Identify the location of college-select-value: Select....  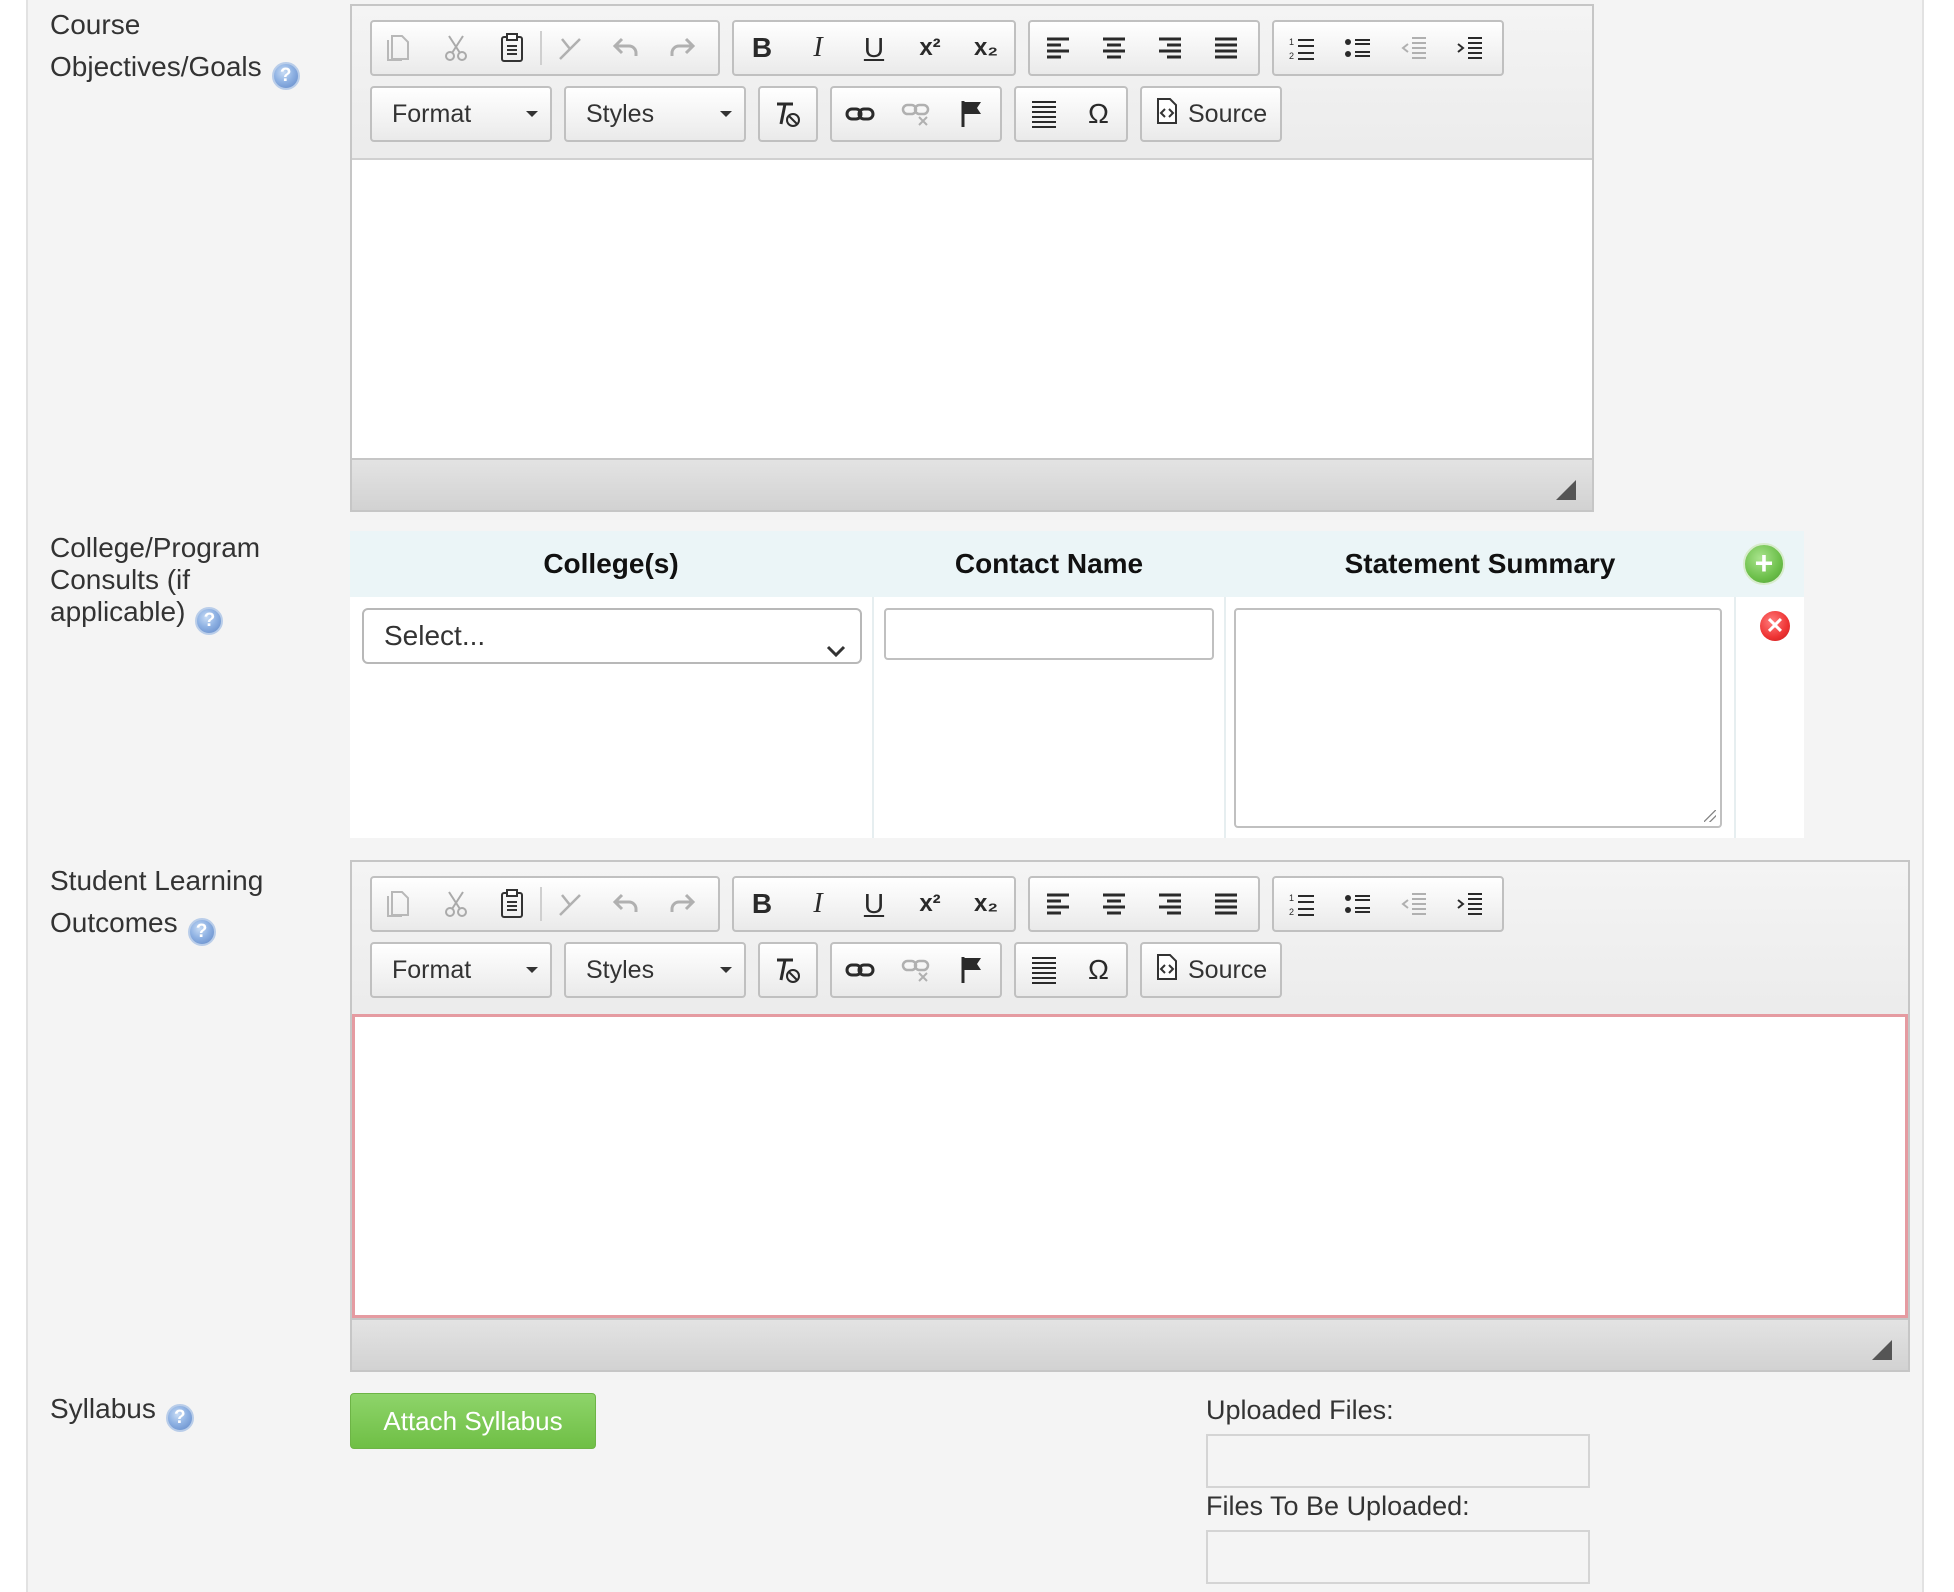
(435, 635).